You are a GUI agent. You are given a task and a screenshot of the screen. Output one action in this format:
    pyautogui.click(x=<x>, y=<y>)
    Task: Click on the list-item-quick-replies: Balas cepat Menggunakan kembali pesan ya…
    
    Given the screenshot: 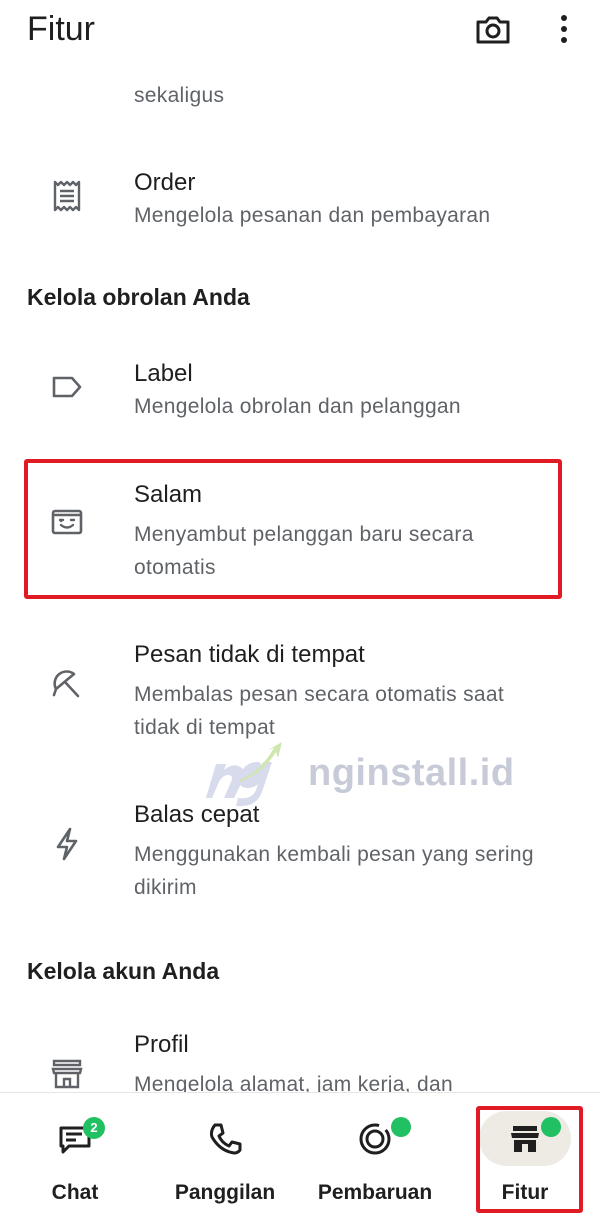 What is the action you would take?
    pyautogui.click(x=300, y=859)
    